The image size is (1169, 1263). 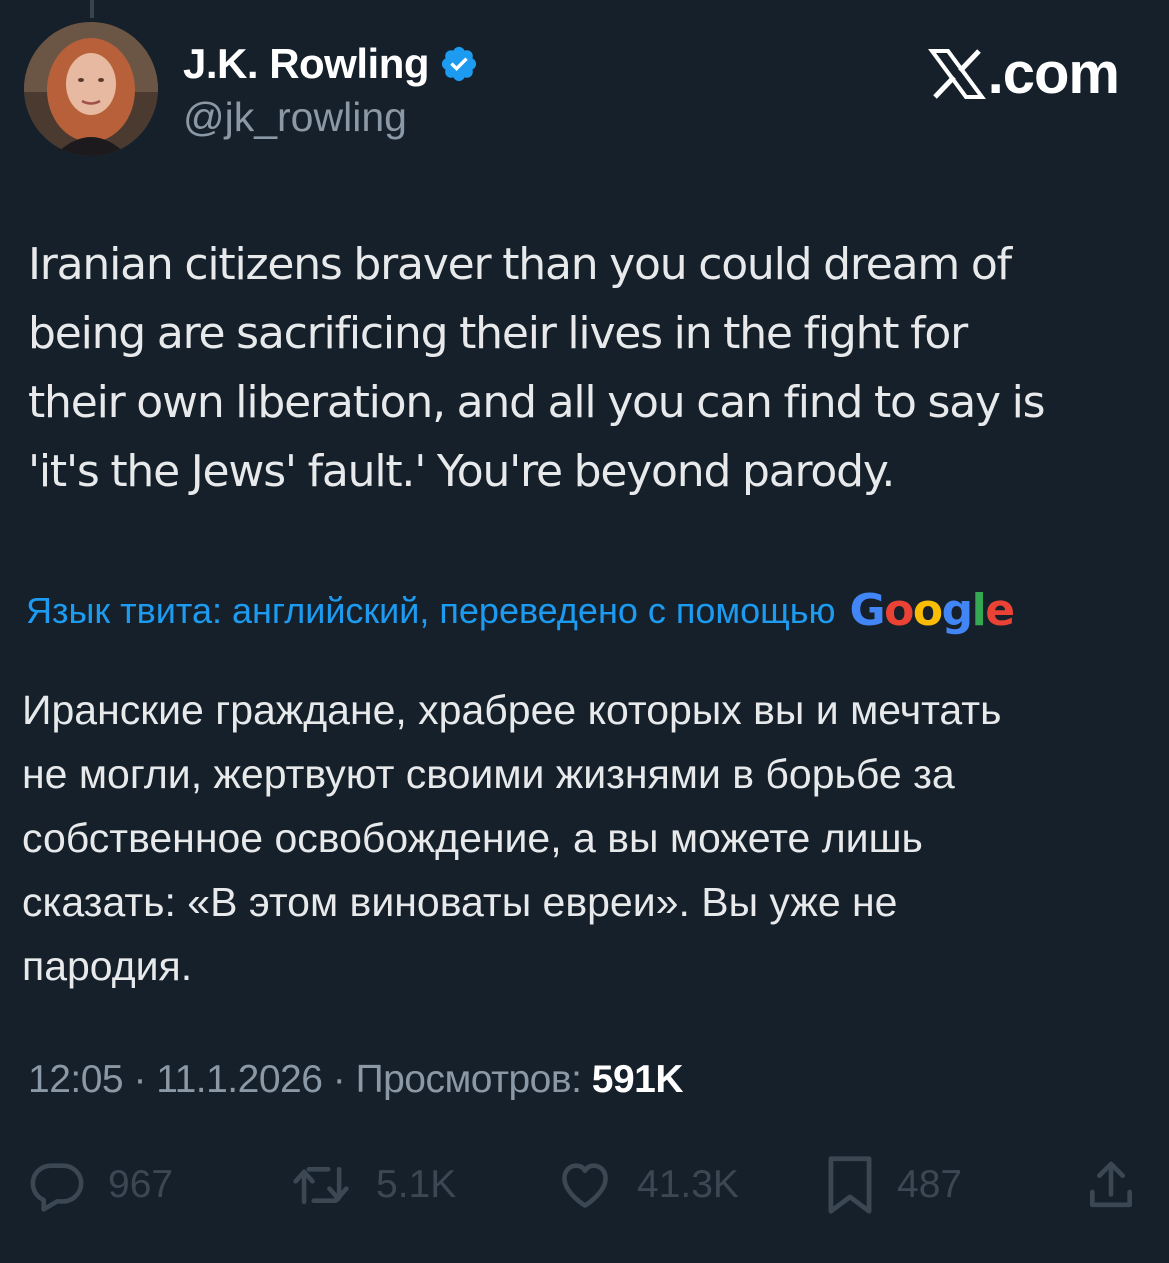 I want to click on repost-icon, so click(x=321, y=1185).